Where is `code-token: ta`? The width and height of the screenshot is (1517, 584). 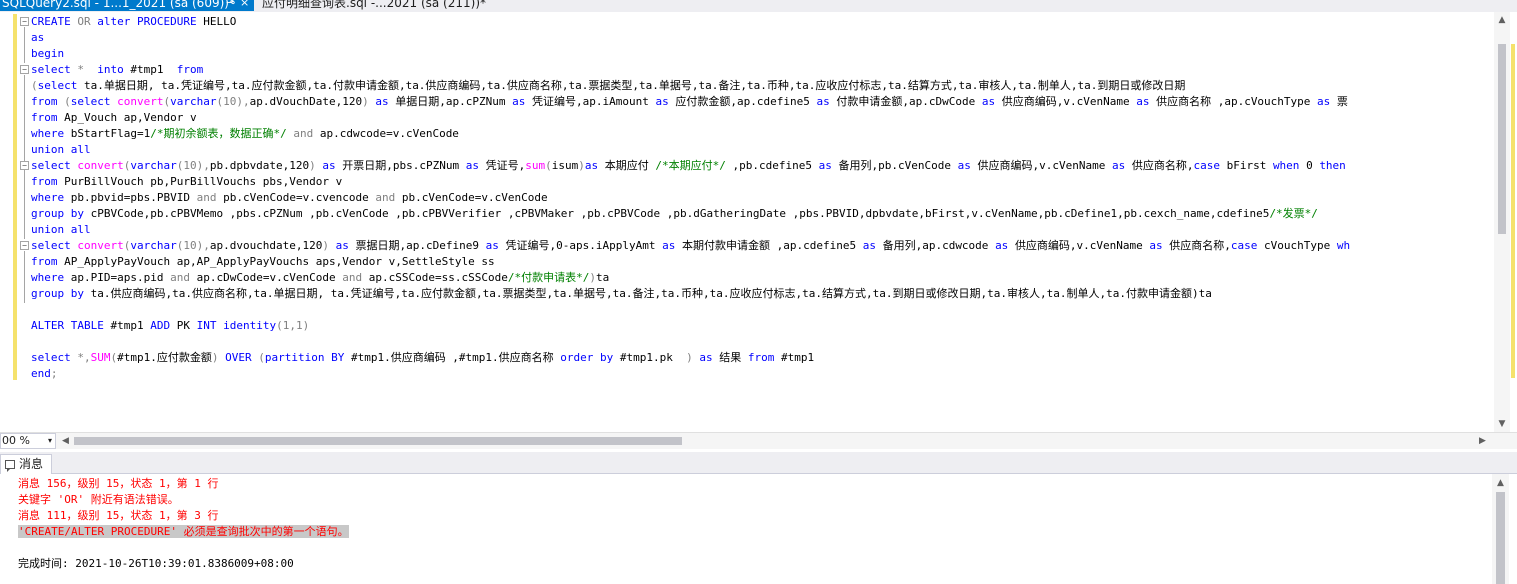
code-token: ta is located at coordinates (603, 277).